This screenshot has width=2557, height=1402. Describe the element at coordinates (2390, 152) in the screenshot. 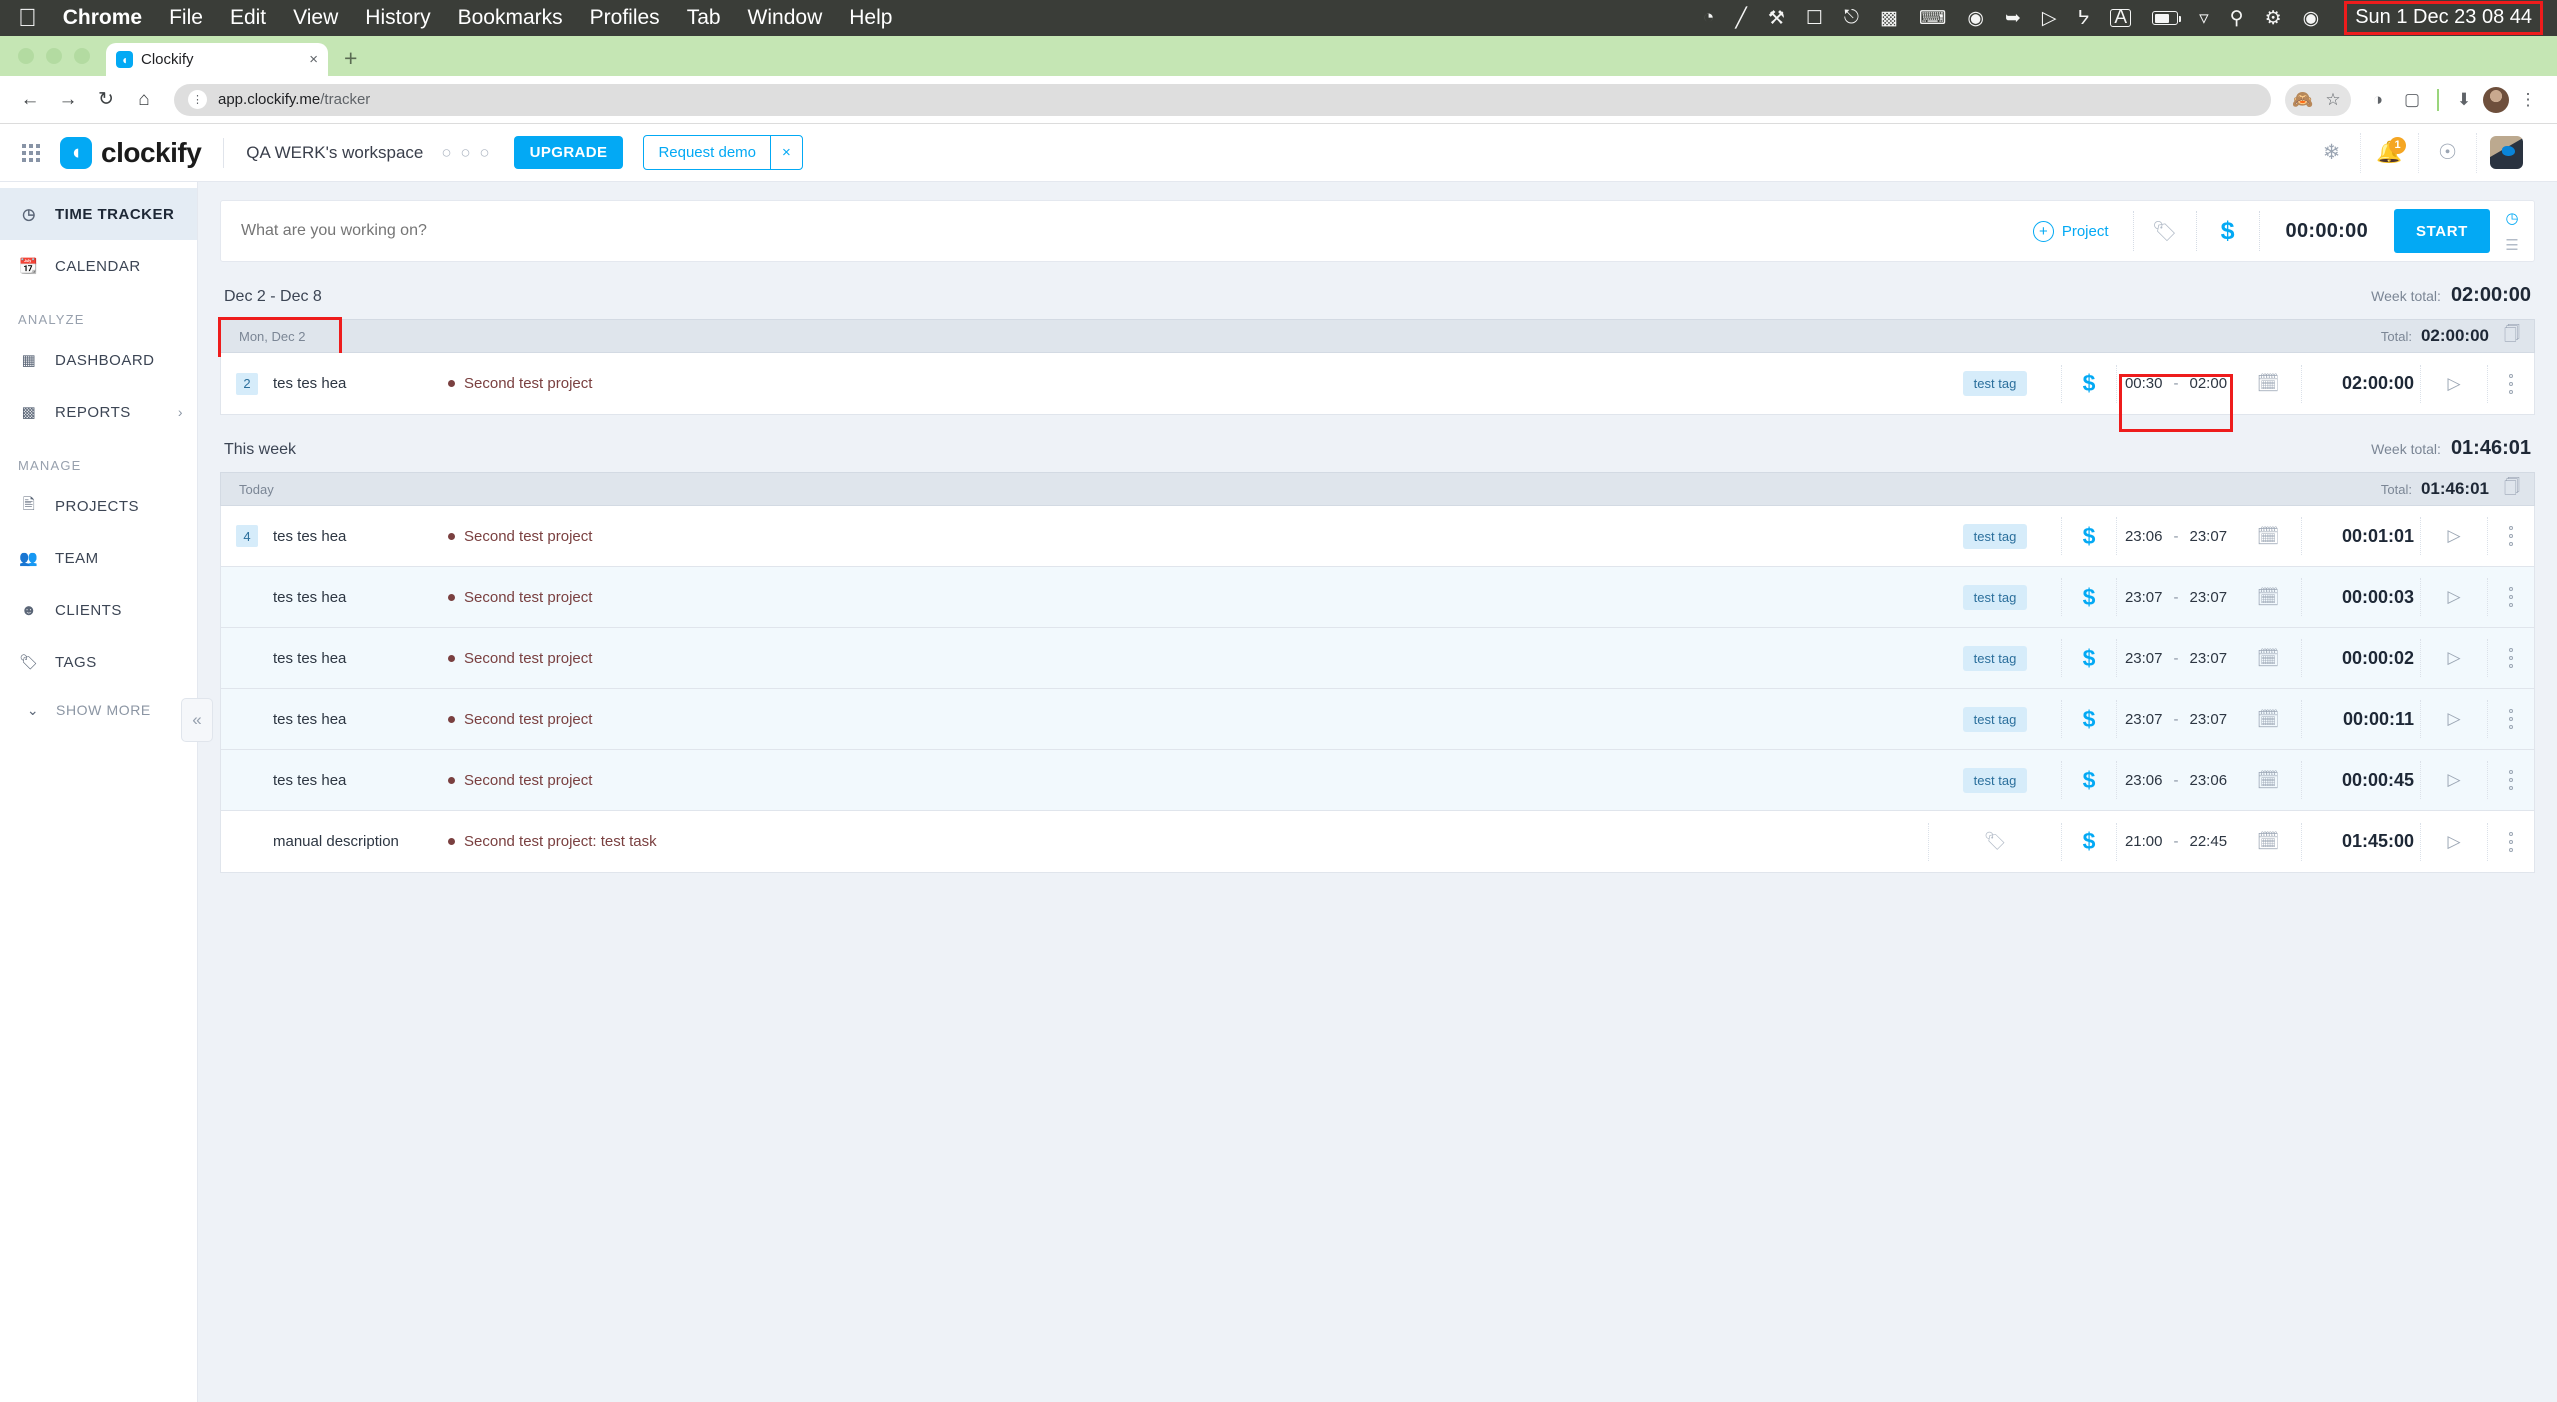

I see `notifications-bell-icon: 🔔 1` at that location.